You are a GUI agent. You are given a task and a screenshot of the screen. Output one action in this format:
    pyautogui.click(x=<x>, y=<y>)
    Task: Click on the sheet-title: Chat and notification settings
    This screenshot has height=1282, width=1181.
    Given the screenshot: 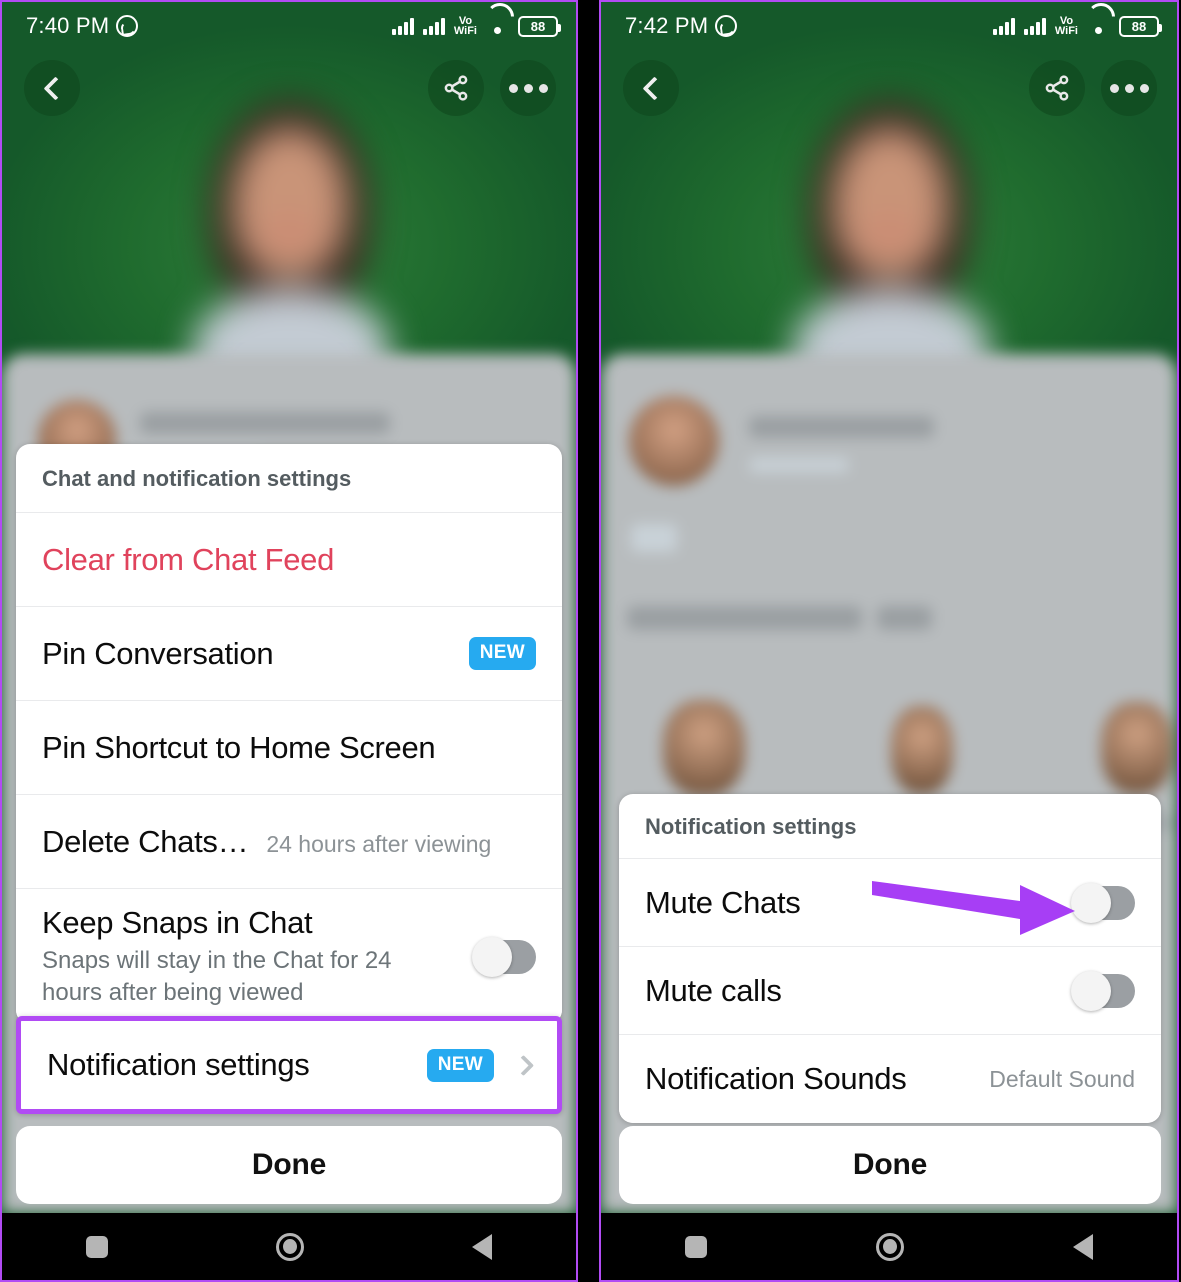 What is the action you would take?
    pyautogui.click(x=289, y=478)
    